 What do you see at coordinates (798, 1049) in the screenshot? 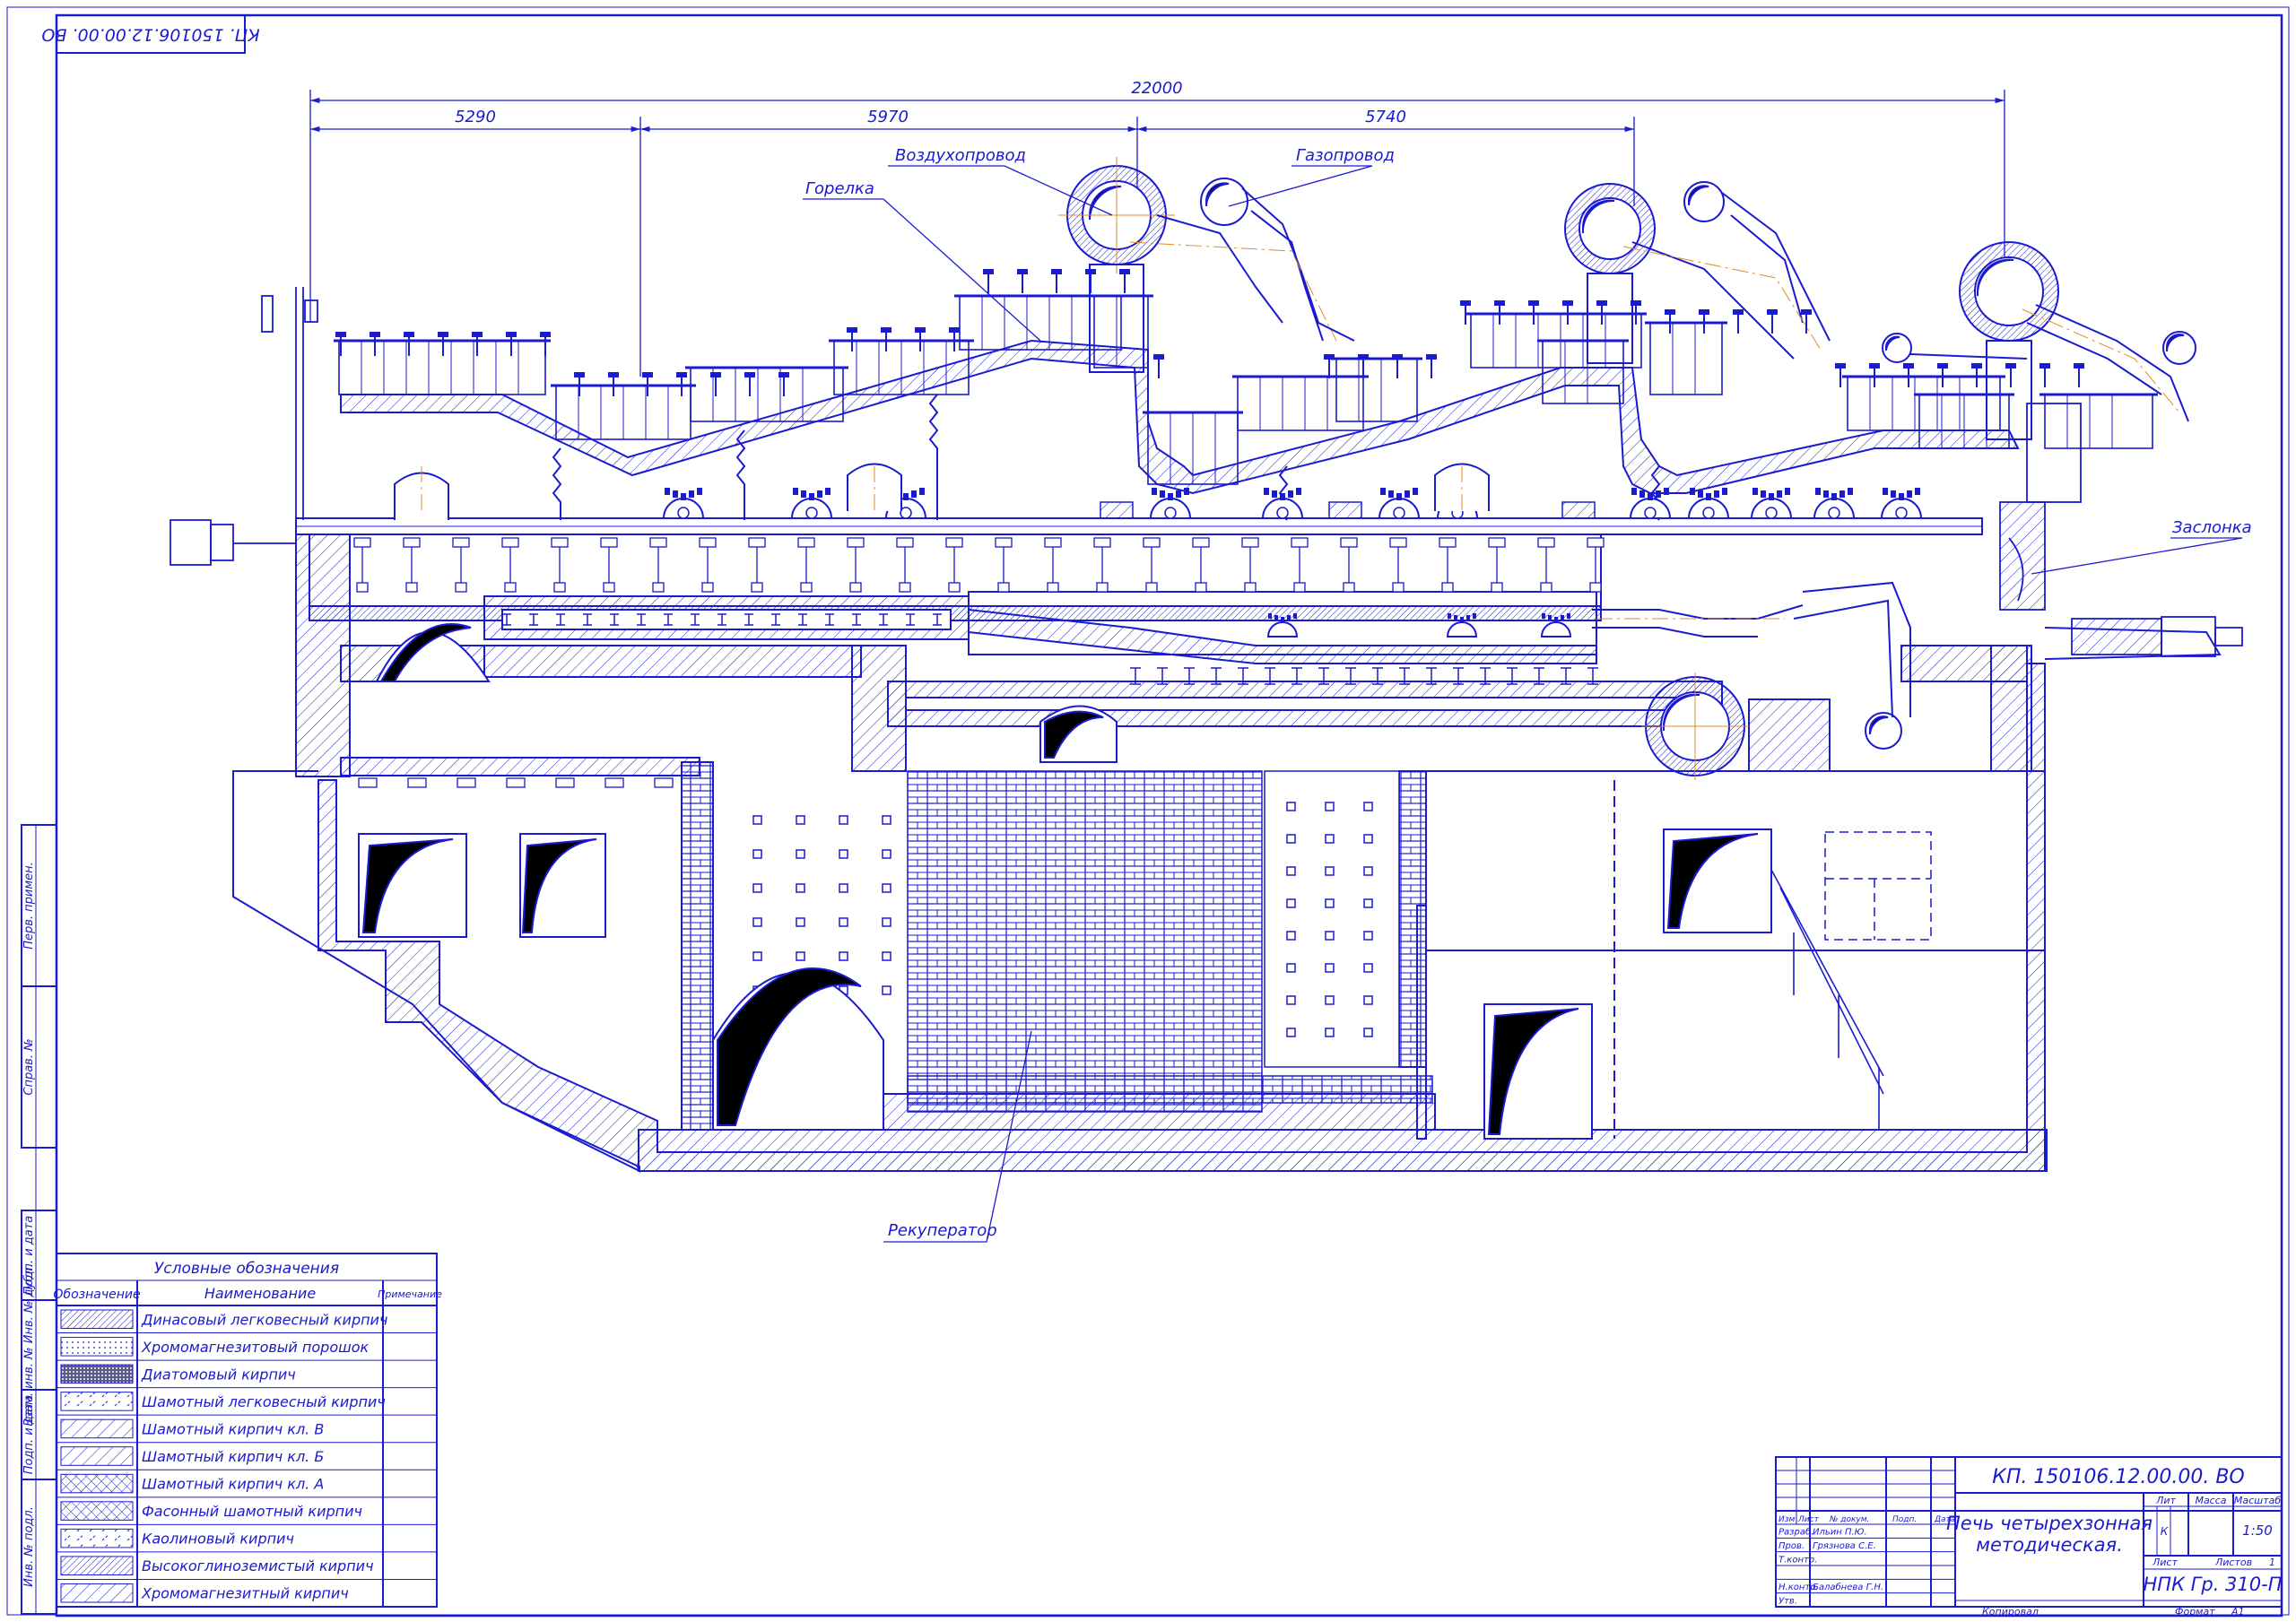
I see `arch-recuperator` at bounding box center [798, 1049].